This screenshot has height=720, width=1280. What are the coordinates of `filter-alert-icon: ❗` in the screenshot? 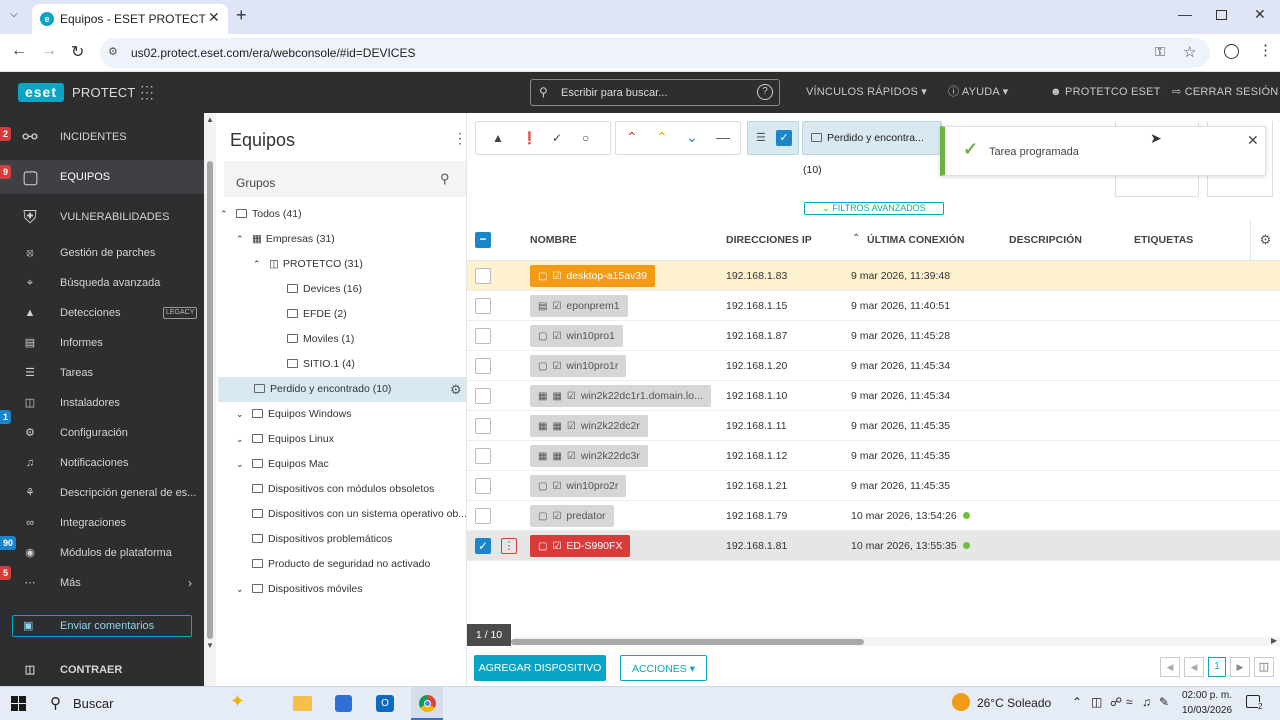 It's located at (529, 138).